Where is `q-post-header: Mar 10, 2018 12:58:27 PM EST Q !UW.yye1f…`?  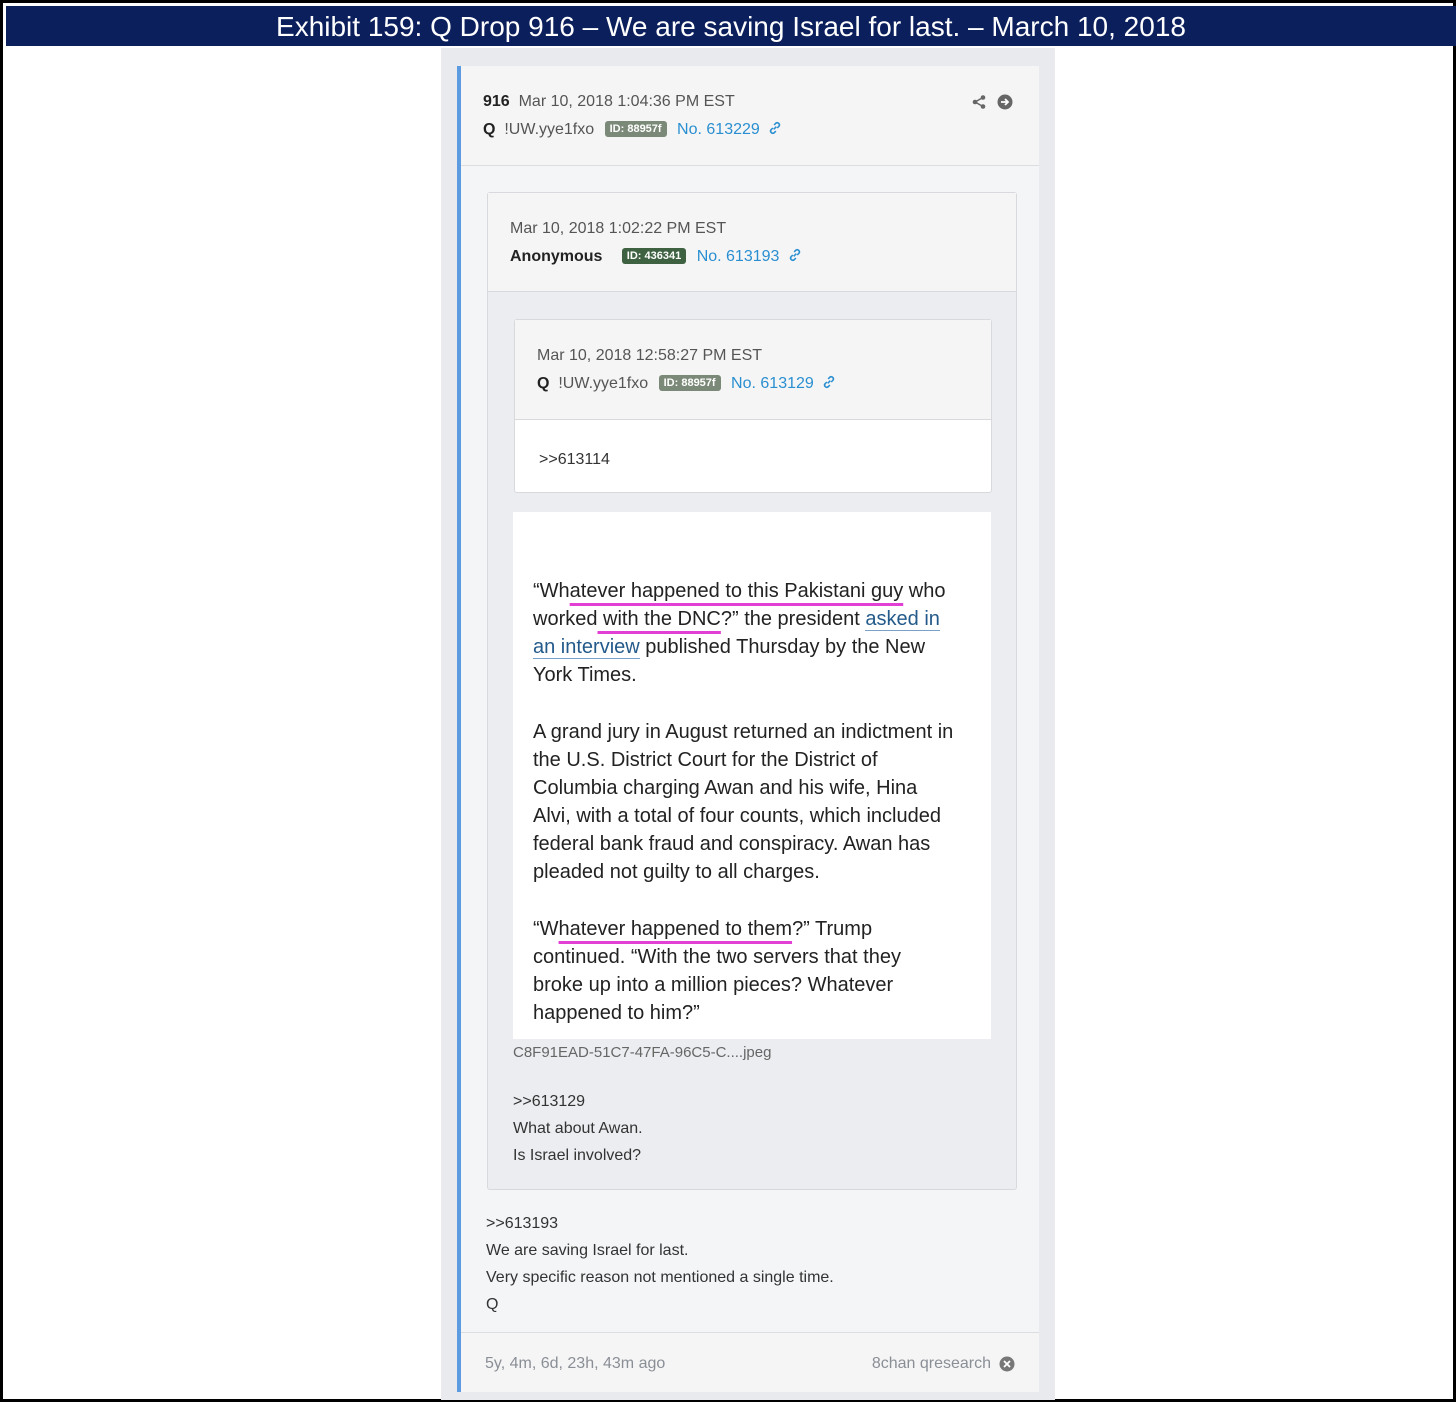
q-post-header: Mar 10, 2018 12:58:27 PM EST Q !UW.yye1f… is located at coordinates (753, 370).